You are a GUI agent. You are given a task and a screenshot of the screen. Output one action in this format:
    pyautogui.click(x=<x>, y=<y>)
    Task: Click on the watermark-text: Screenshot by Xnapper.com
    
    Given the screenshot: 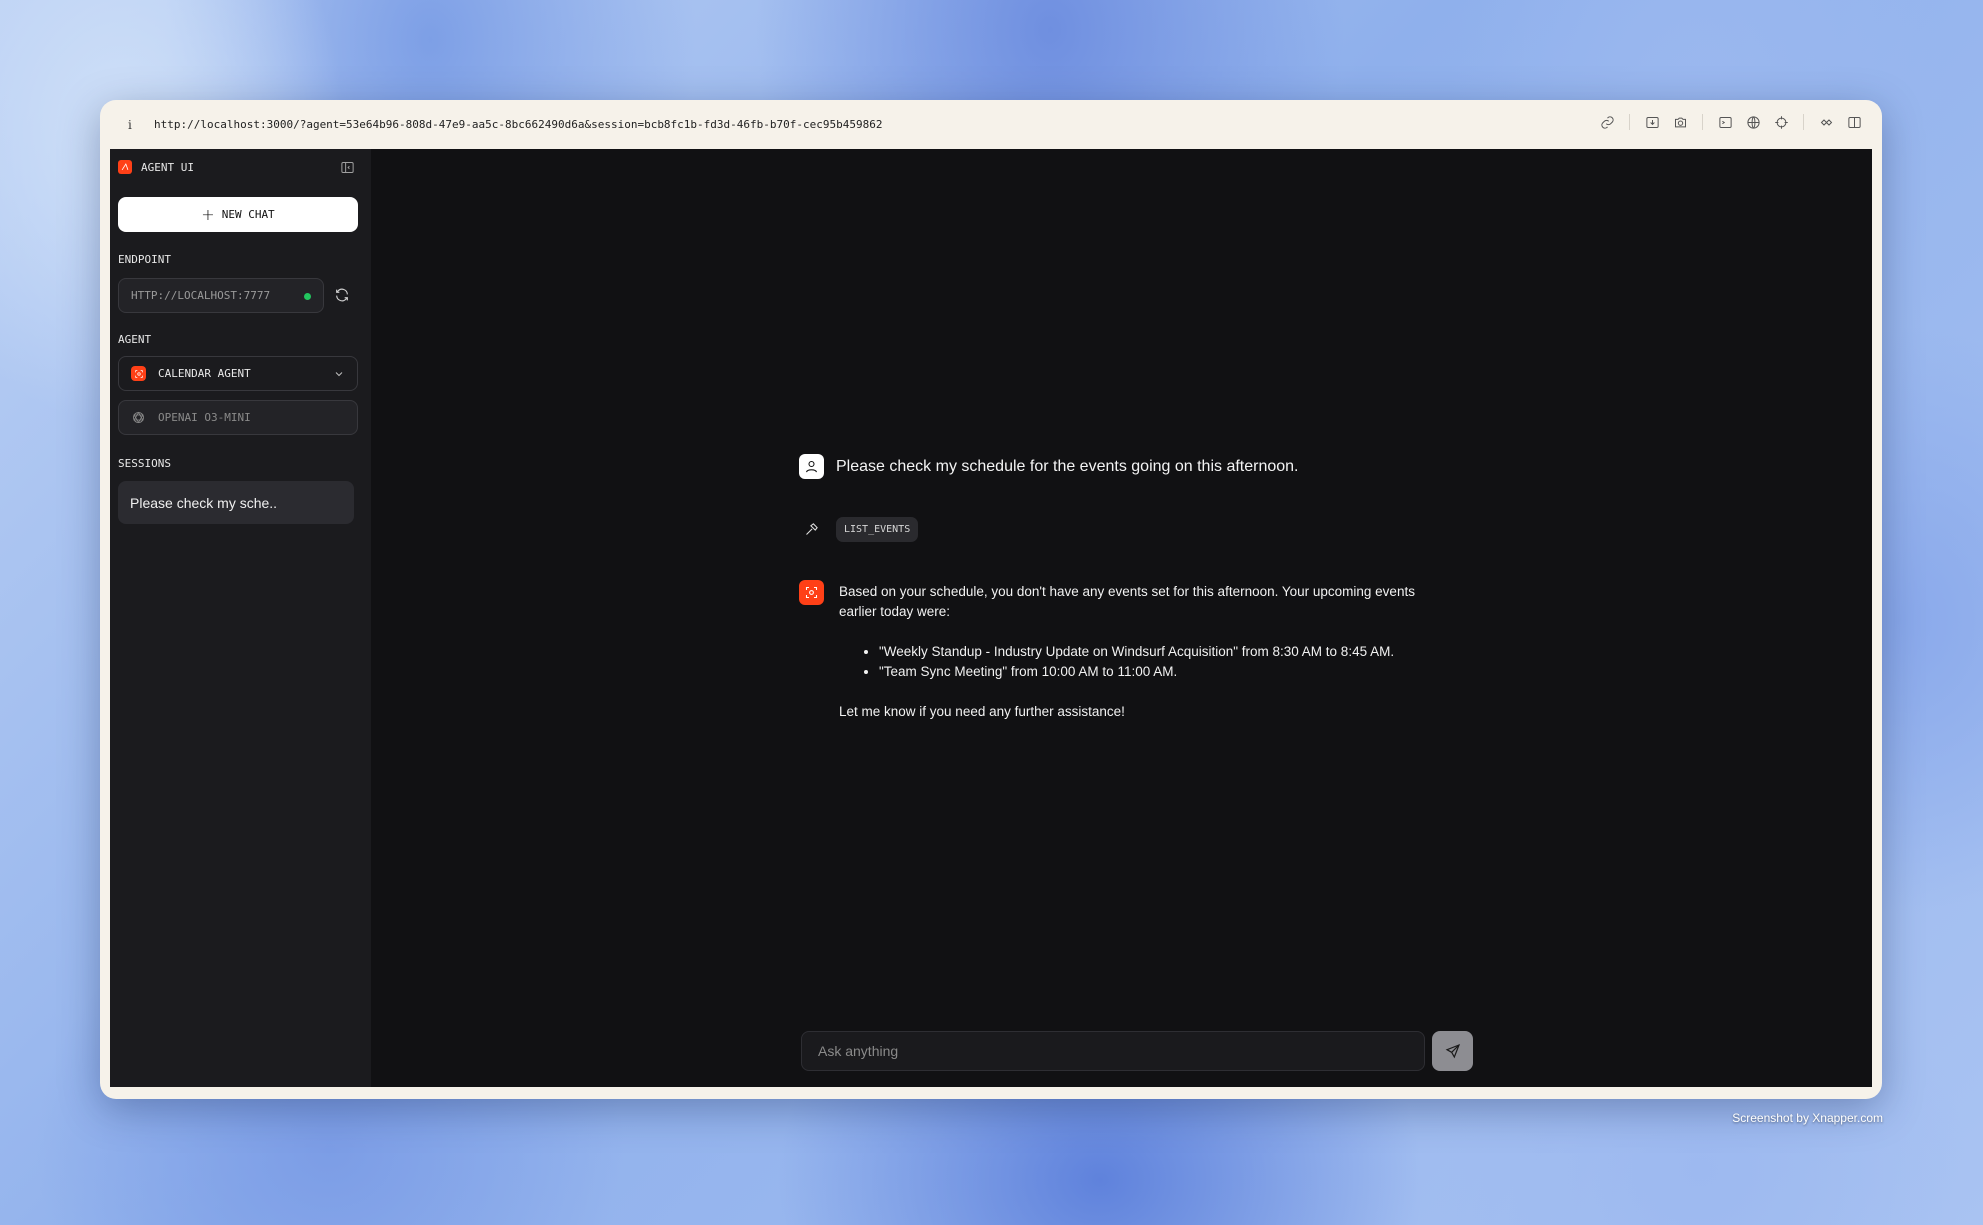 What is the action you would take?
    pyautogui.click(x=1807, y=1118)
    